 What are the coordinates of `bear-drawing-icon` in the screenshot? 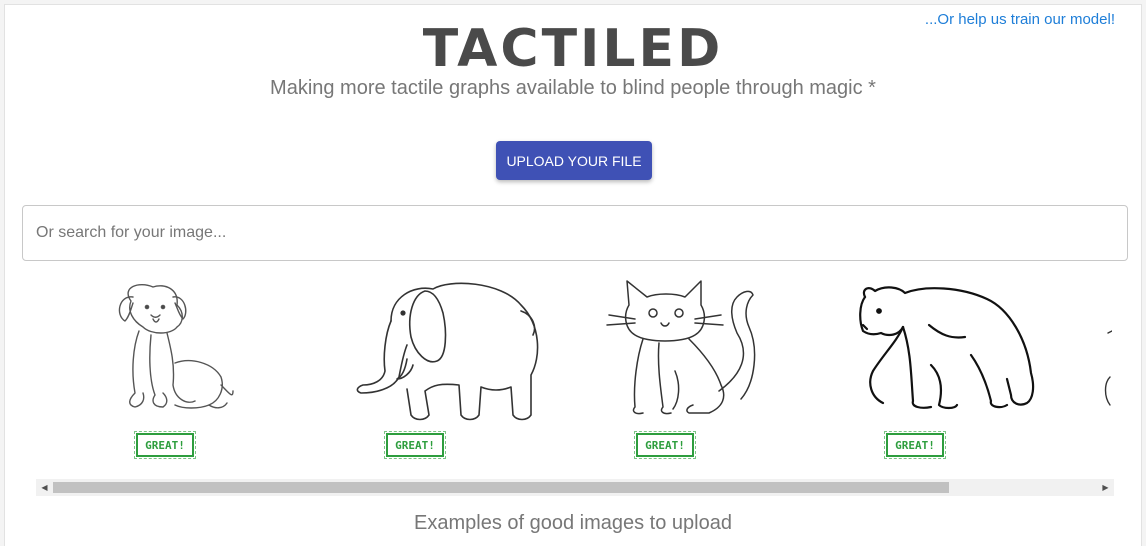 It's located at (947, 348).